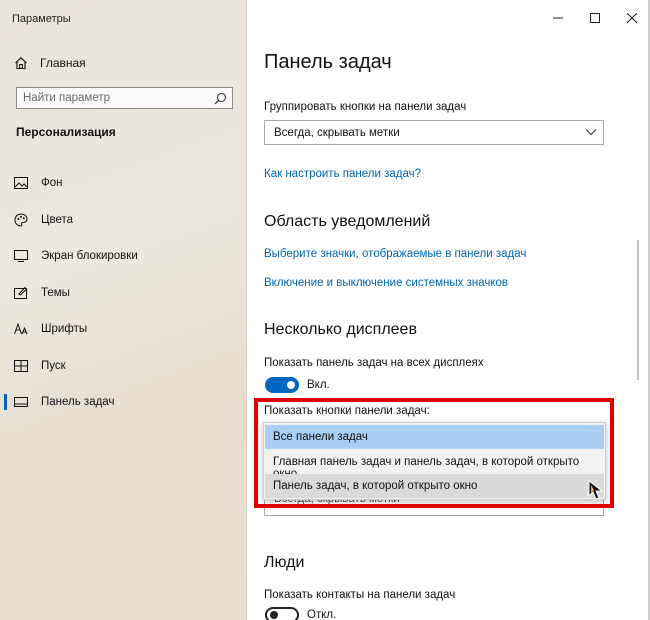  I want to click on sidebar-item-lock-screen: Экран блокировки, so click(123, 256).